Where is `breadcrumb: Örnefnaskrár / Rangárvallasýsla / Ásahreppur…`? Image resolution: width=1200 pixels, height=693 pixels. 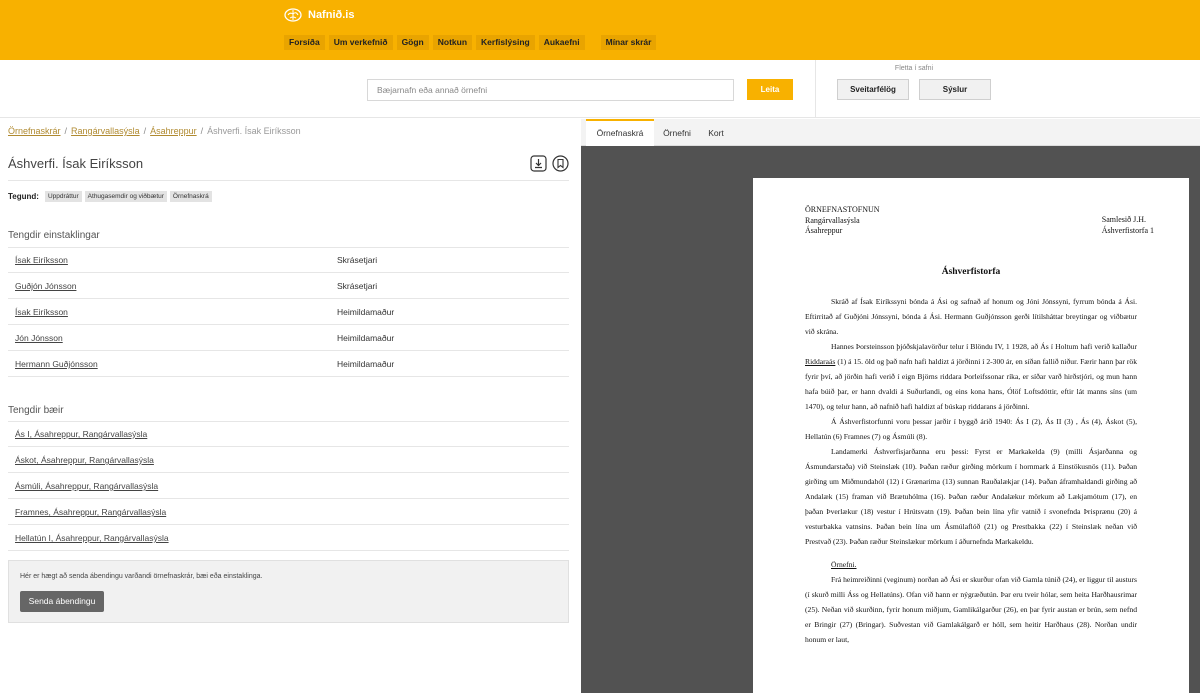 breadcrumb: Örnefnaskrár / Rangárvallasýsla / Ásahreppur… is located at coordinates (154, 131).